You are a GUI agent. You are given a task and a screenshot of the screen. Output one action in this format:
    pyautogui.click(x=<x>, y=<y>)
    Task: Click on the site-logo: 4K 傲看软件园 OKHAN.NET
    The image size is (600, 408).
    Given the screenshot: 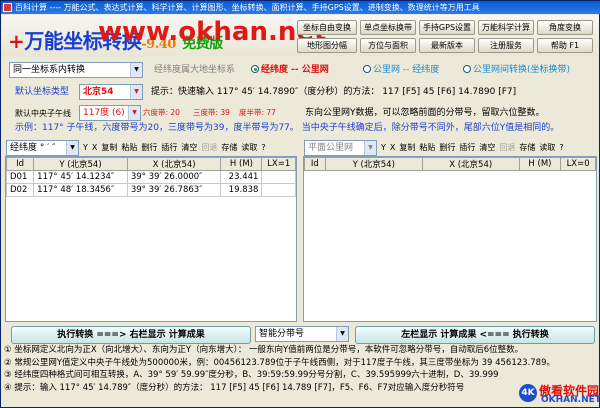 What is the action you would take?
    pyautogui.click(x=559, y=393)
    